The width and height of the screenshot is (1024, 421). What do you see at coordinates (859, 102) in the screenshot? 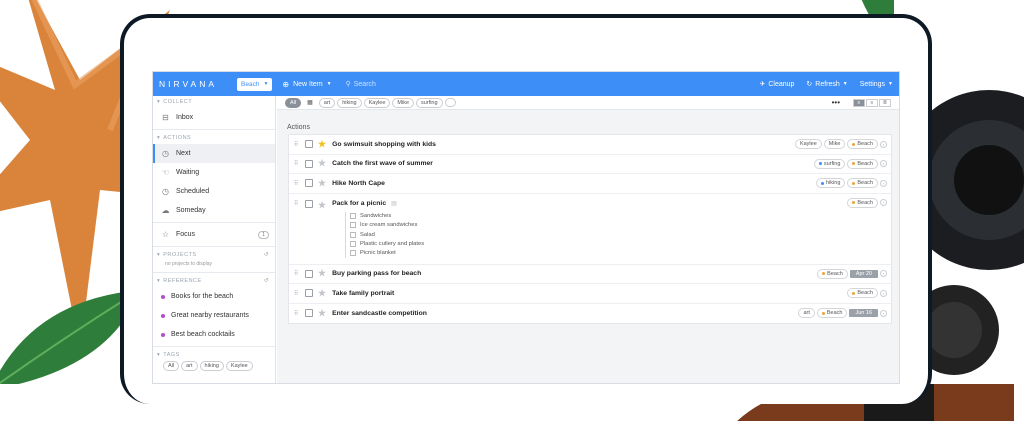
I see `view-list-button: ≡` at bounding box center [859, 102].